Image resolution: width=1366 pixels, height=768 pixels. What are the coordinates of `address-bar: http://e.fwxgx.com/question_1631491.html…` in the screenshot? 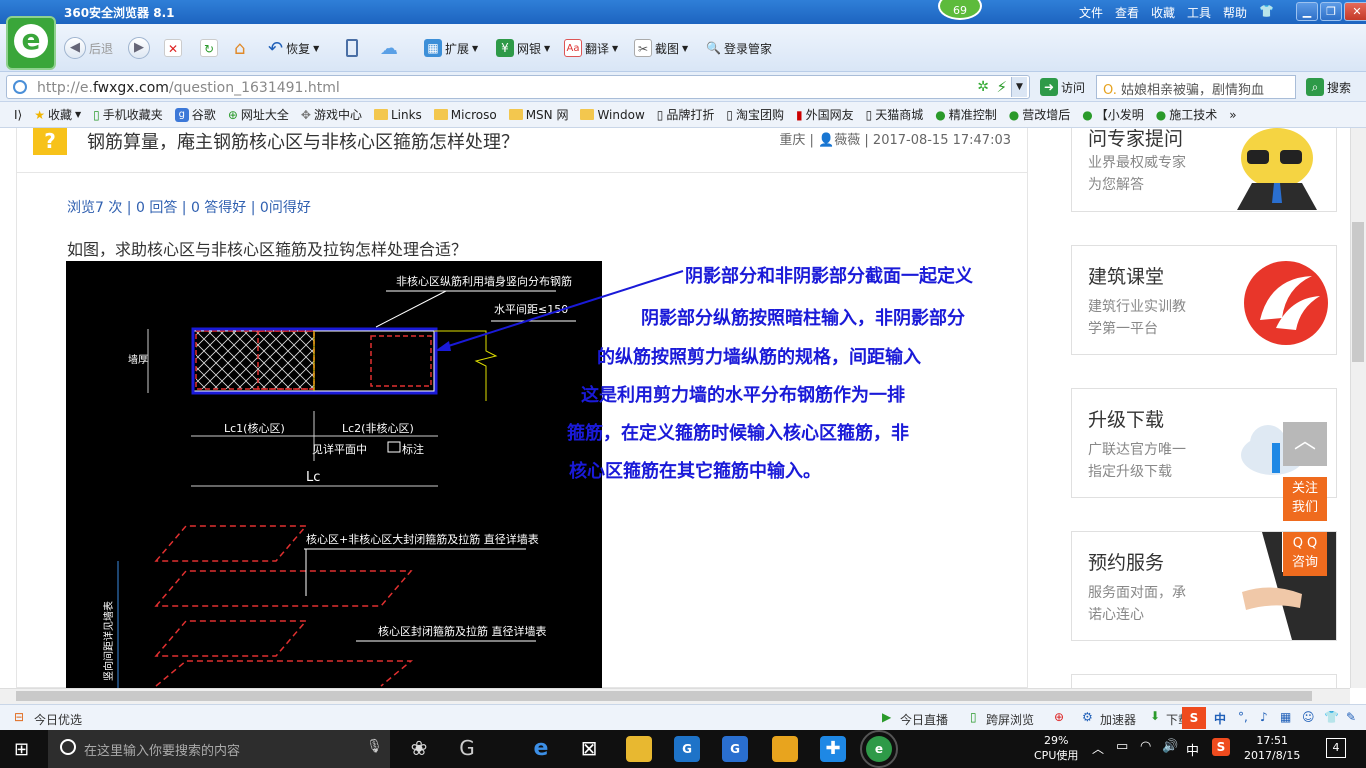 It's located at (518, 87).